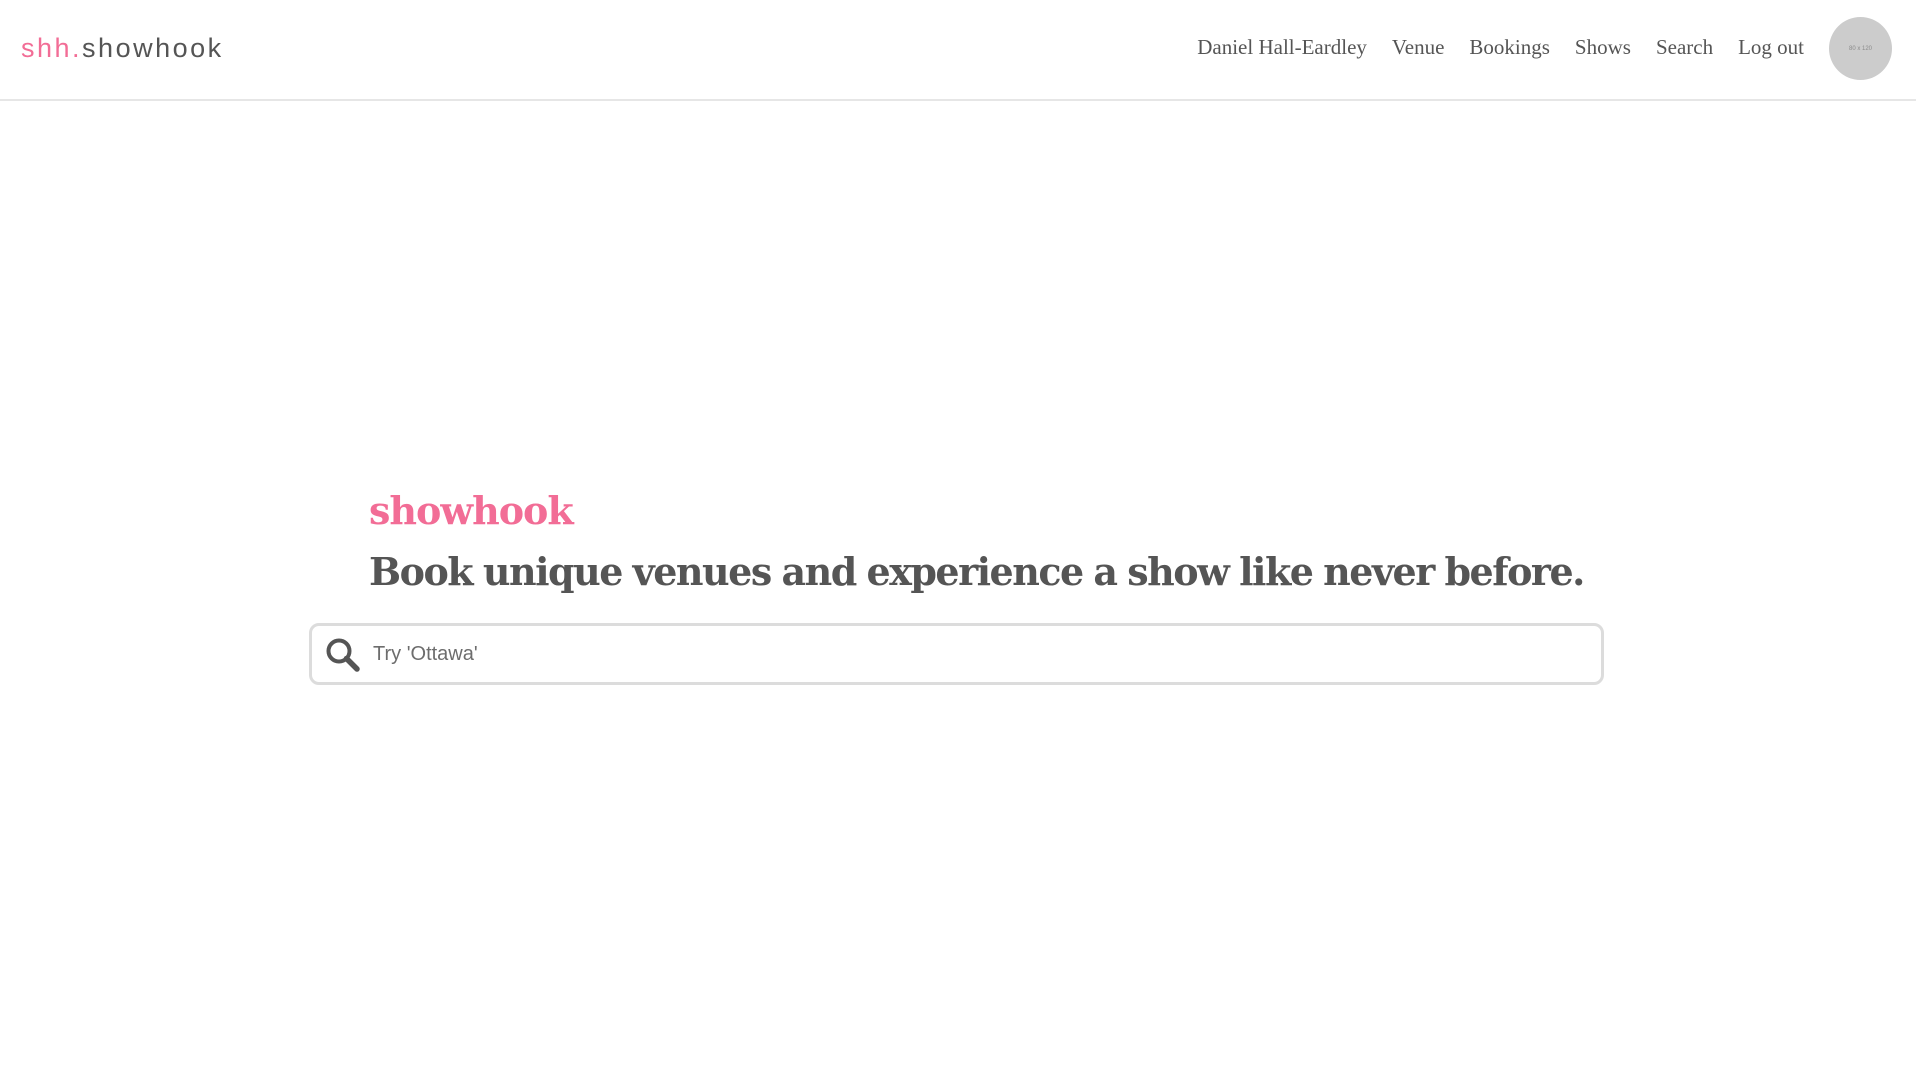 The image size is (1916, 1074). I want to click on hero-brand: showhook, so click(471, 510).